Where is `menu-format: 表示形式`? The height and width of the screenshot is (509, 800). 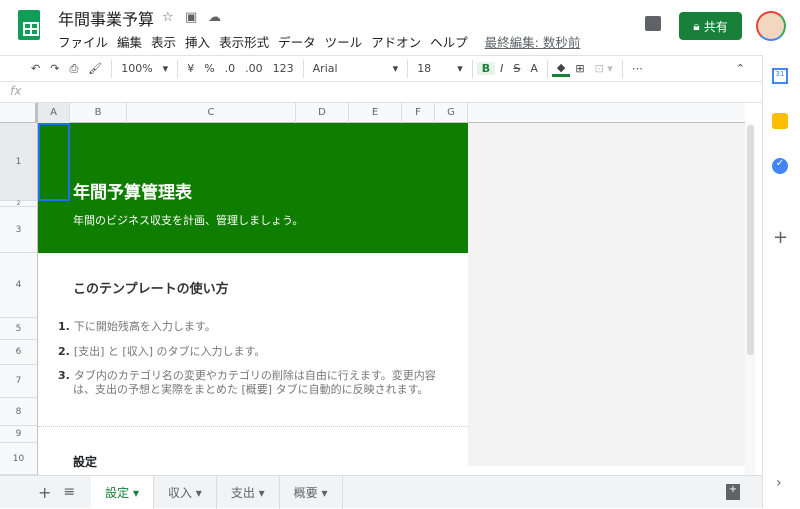 menu-format: 表示形式 is located at coordinates (244, 41).